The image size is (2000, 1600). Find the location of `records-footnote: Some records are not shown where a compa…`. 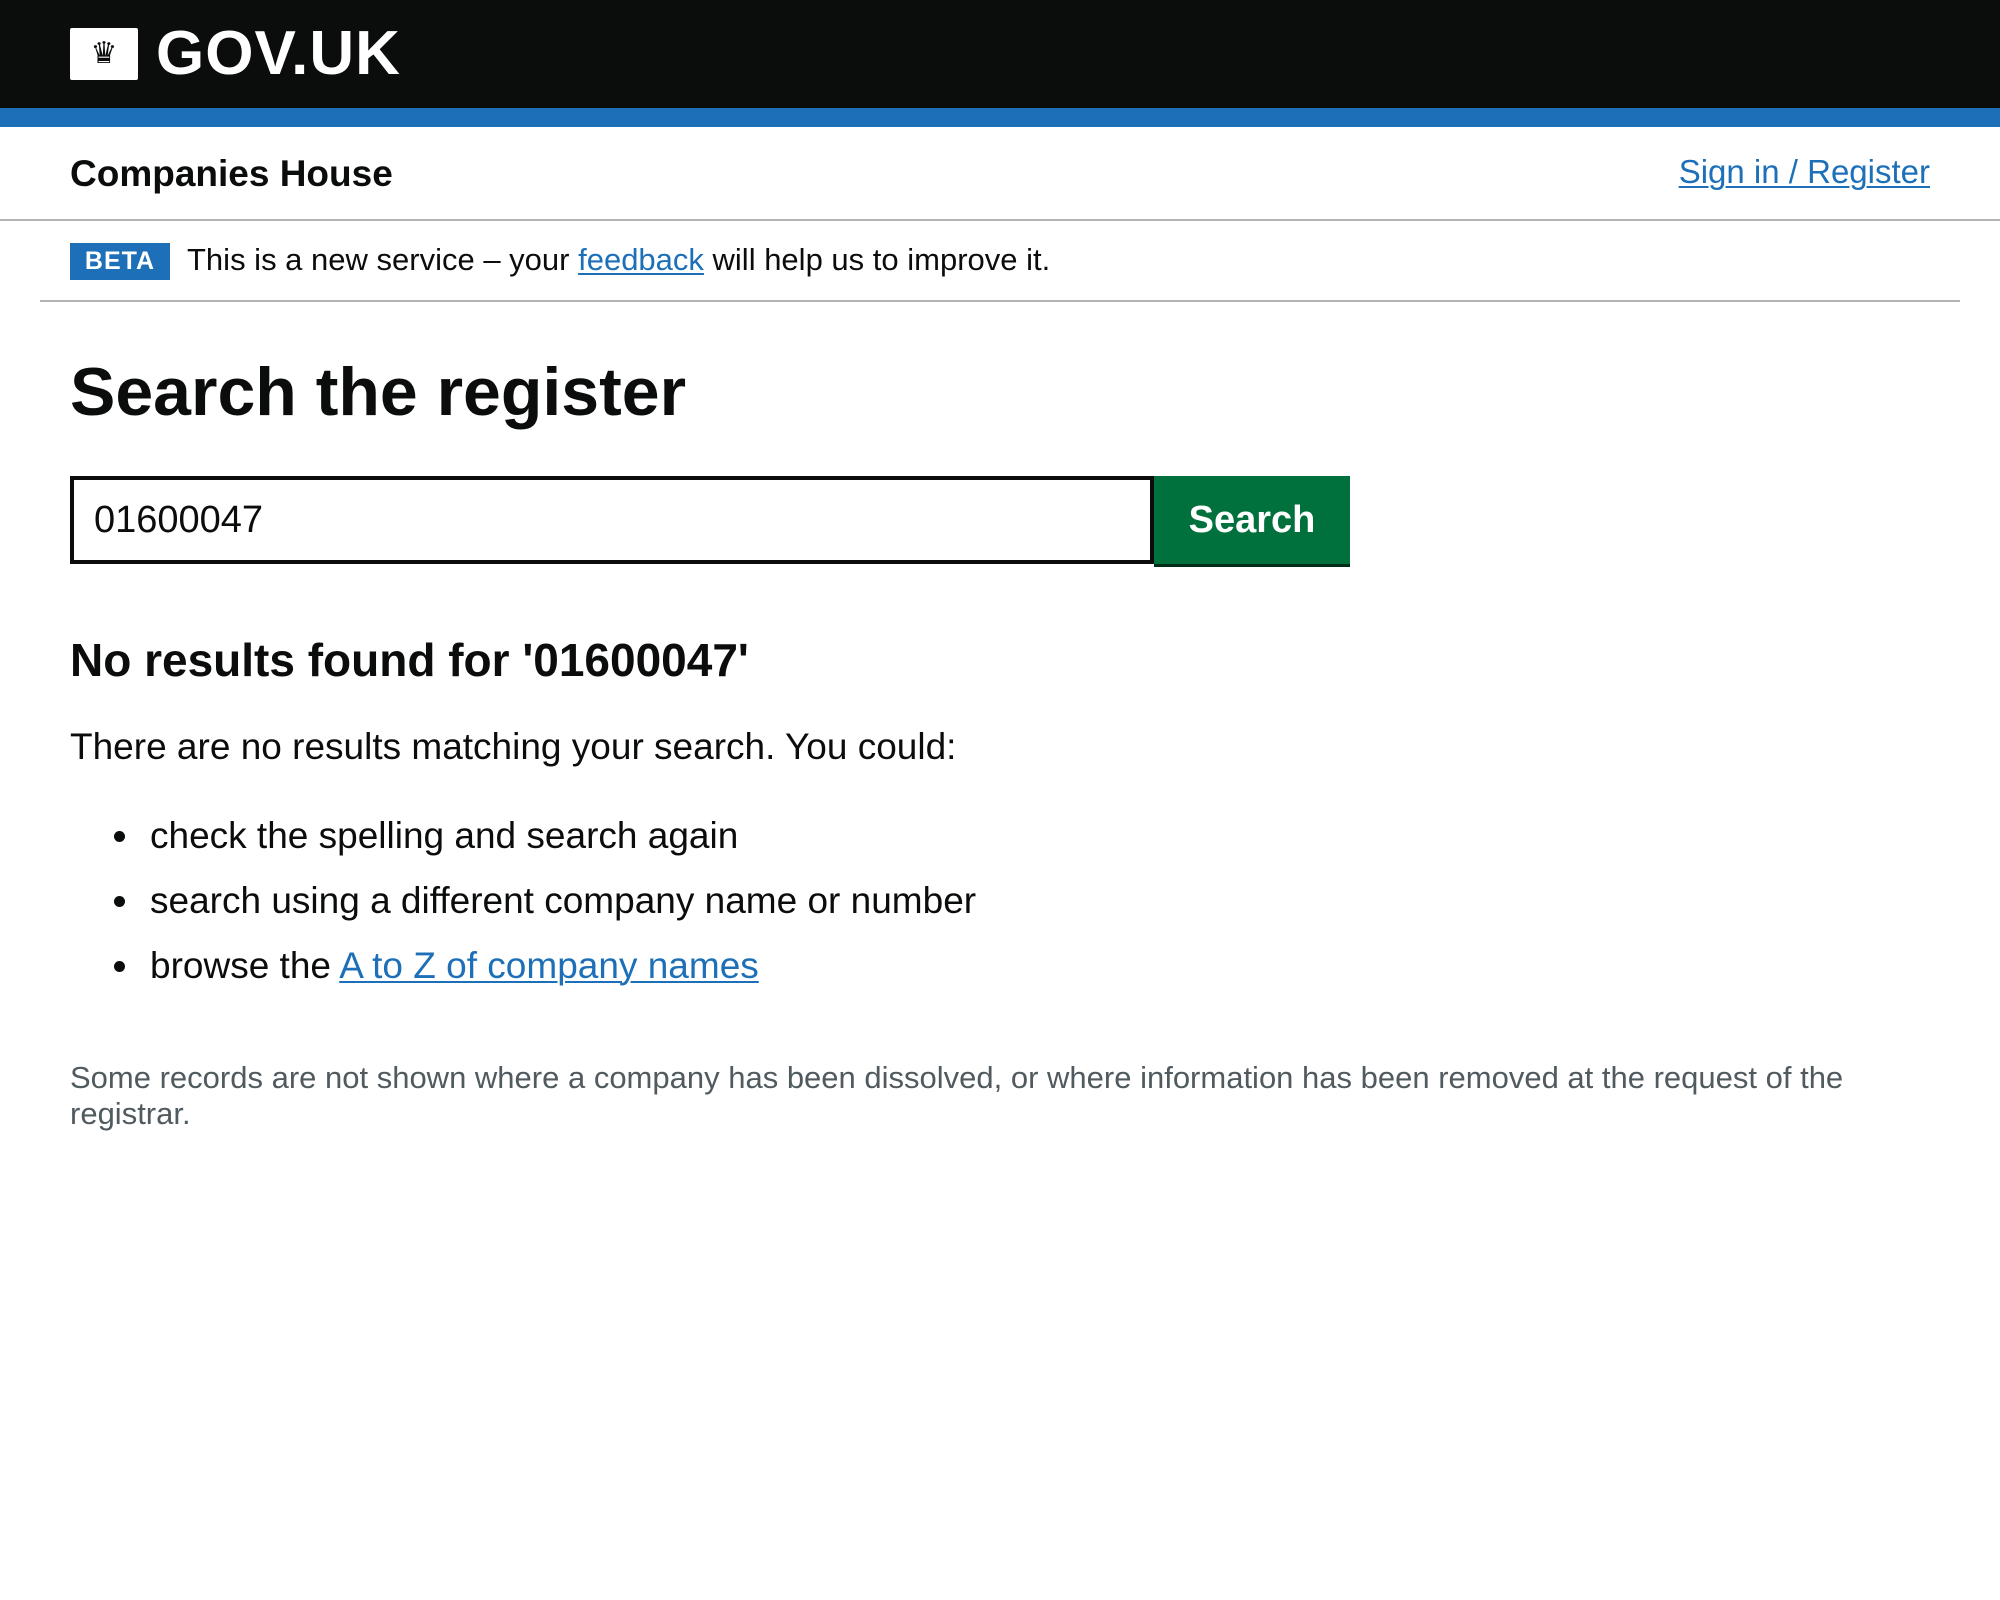

records-footnote: Some records are not shown where a compa… is located at coordinates (957, 1095).